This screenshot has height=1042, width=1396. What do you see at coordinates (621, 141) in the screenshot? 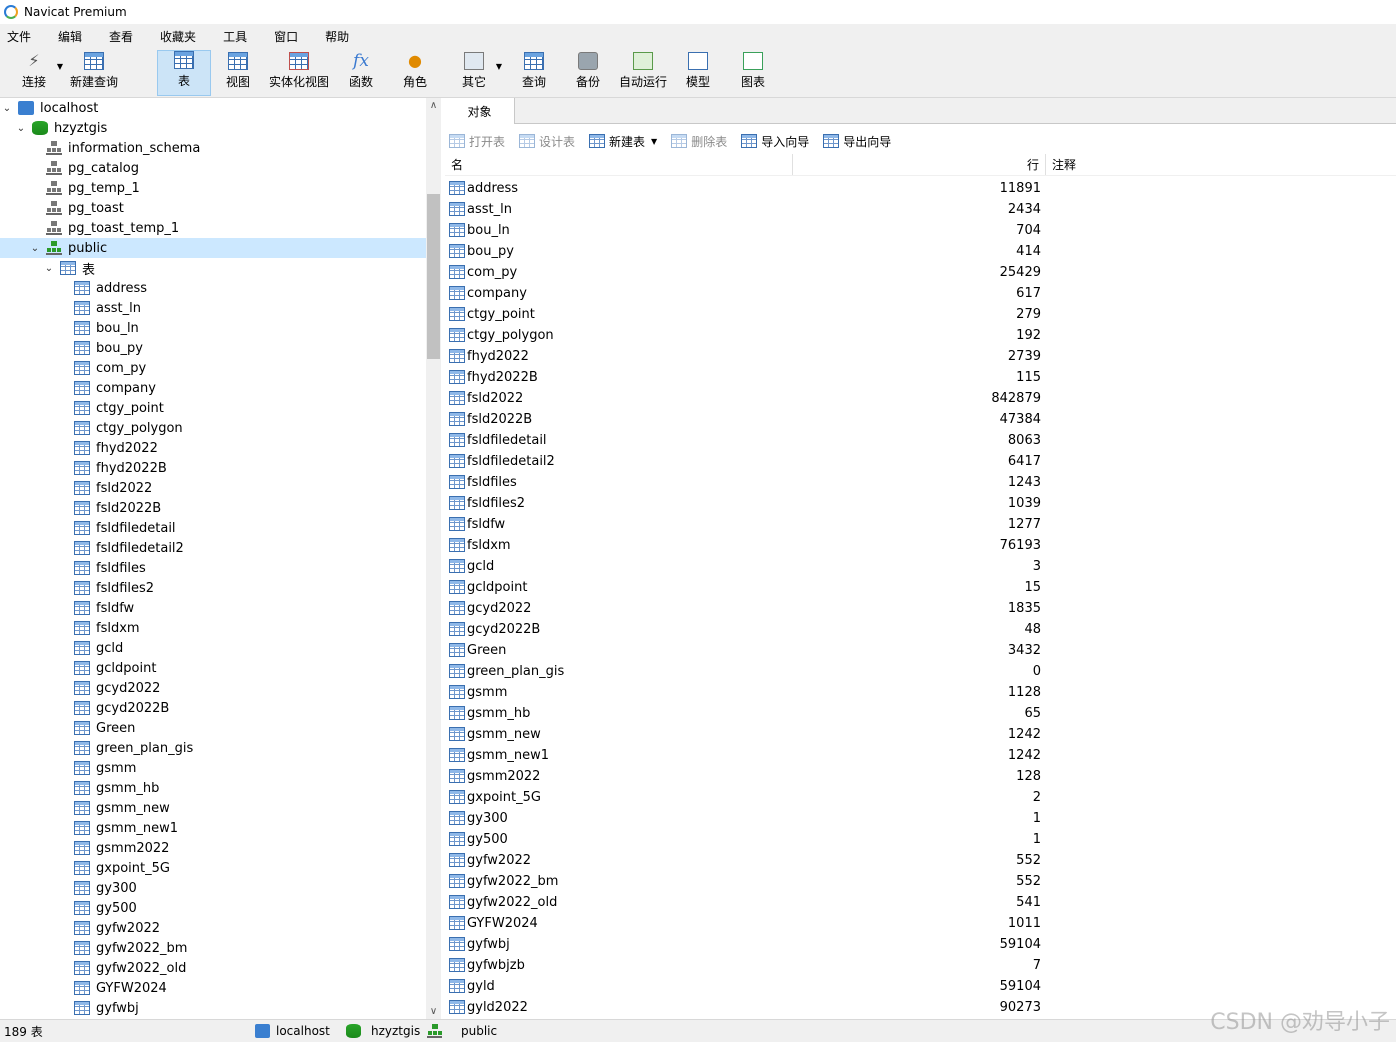
I see `new-table-button: 新建表 ▼` at bounding box center [621, 141].